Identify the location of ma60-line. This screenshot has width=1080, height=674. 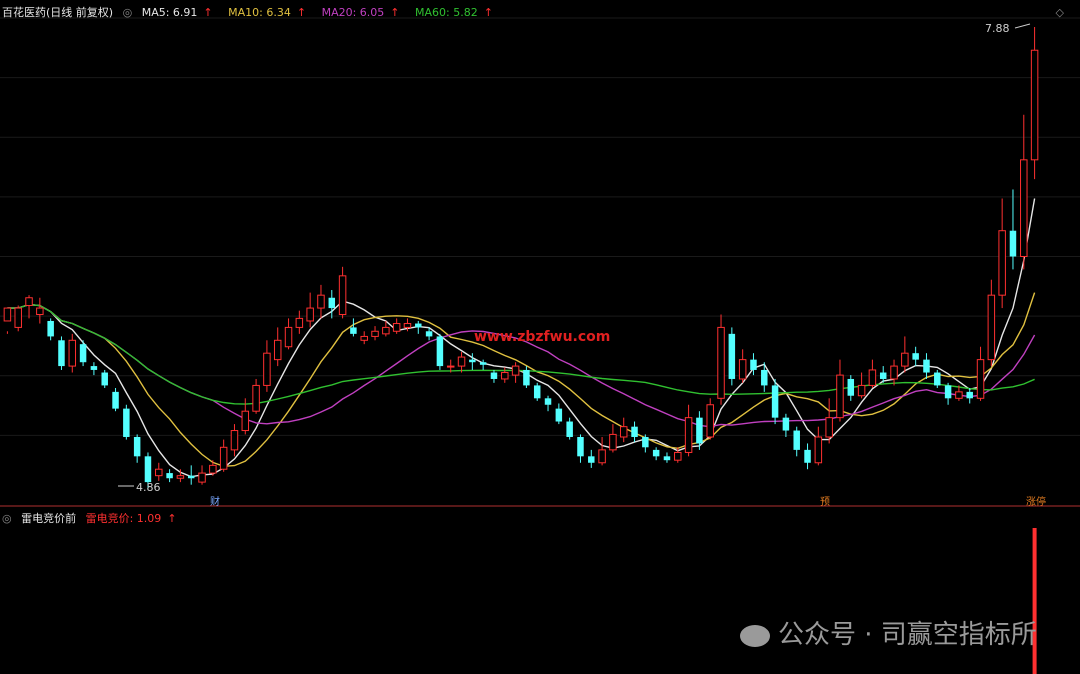
(521, 354).